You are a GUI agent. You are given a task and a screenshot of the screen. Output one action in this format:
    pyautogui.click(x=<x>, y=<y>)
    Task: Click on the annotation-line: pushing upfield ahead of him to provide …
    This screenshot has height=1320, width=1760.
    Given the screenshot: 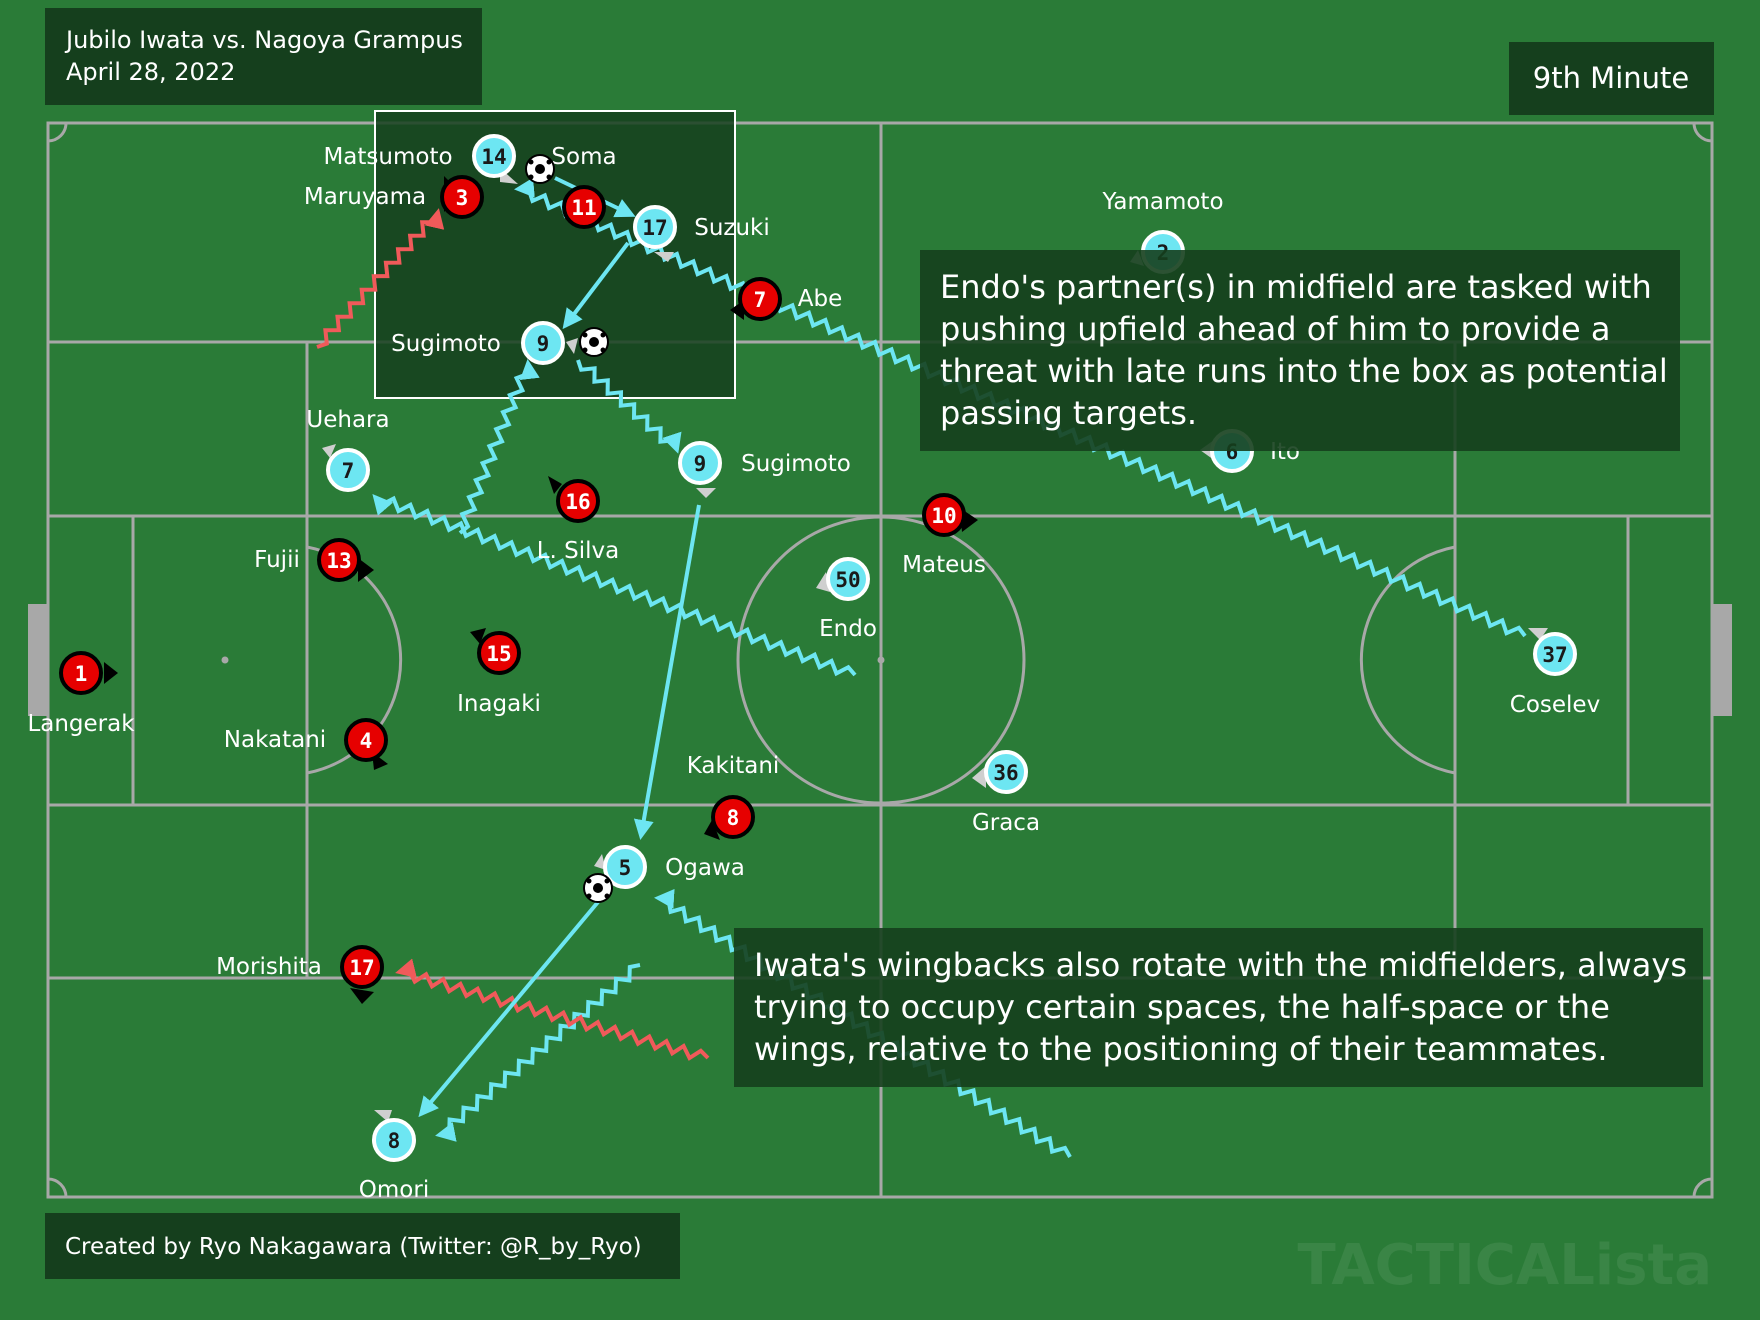 What is the action you would take?
    pyautogui.click(x=1275, y=329)
    